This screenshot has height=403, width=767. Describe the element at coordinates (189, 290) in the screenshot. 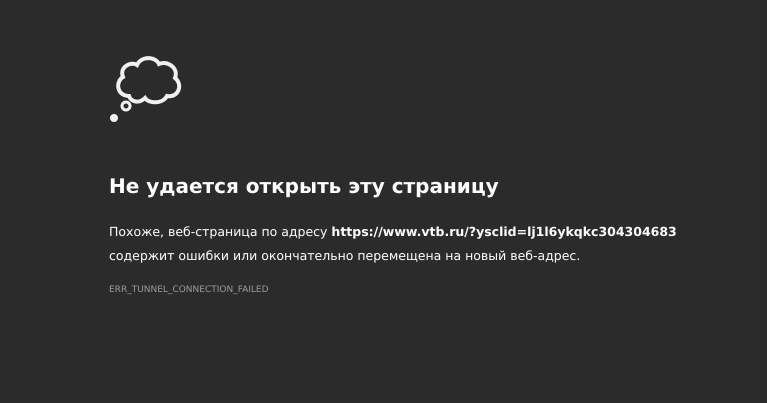

I see `error-code: ERR_TUNNEL_CONNECTION_FAILED` at that location.